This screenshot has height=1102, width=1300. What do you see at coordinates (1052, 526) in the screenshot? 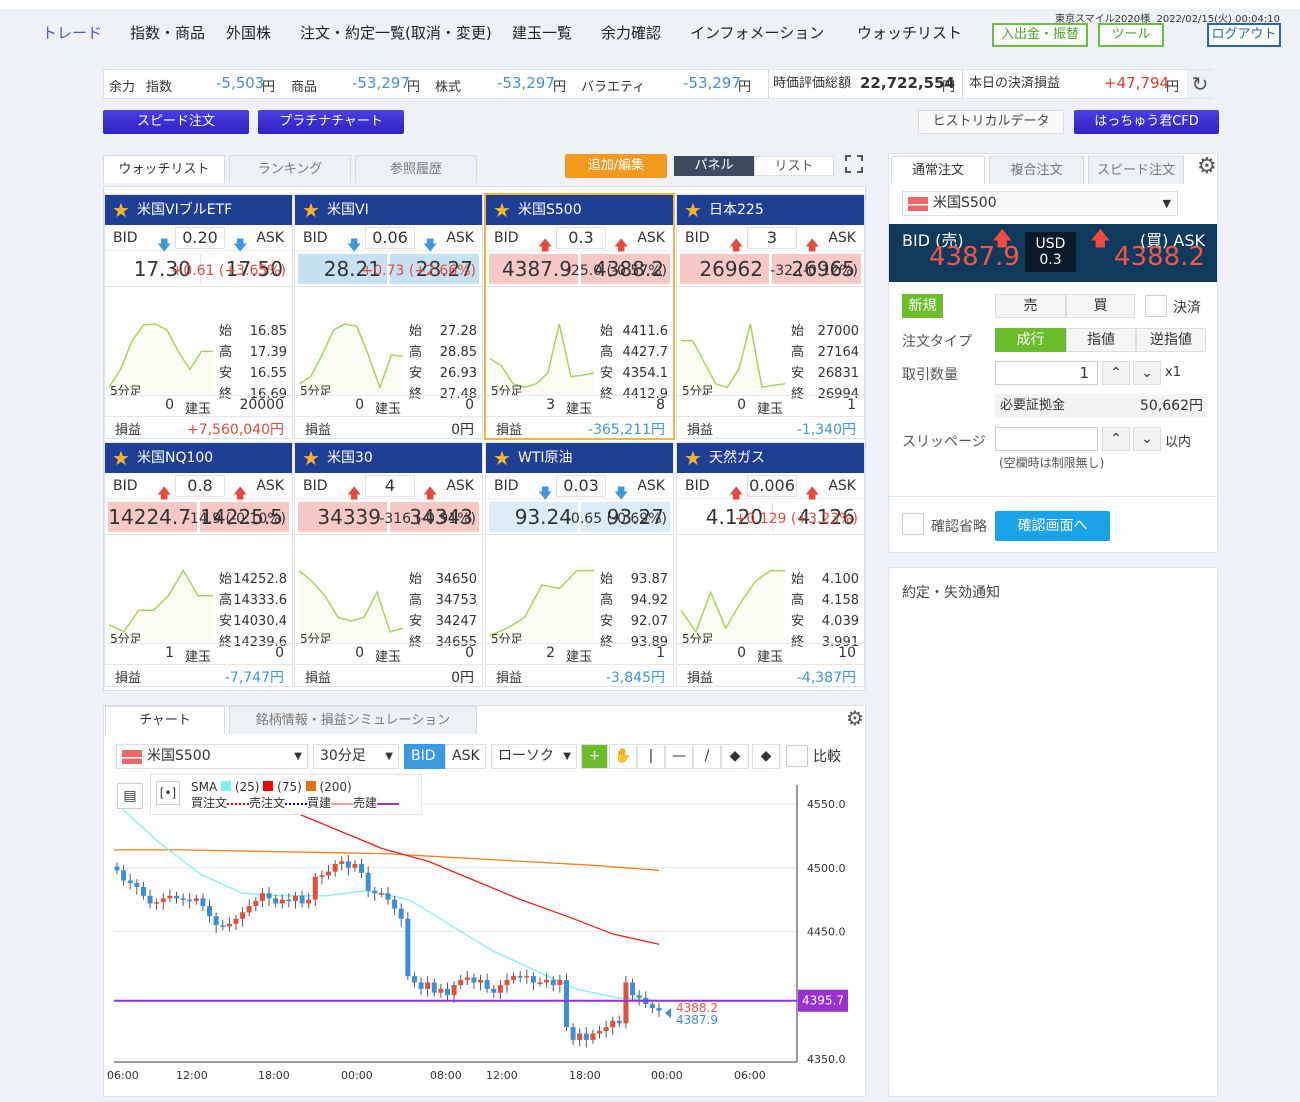
I see `confirm-button: 確認画面へ` at bounding box center [1052, 526].